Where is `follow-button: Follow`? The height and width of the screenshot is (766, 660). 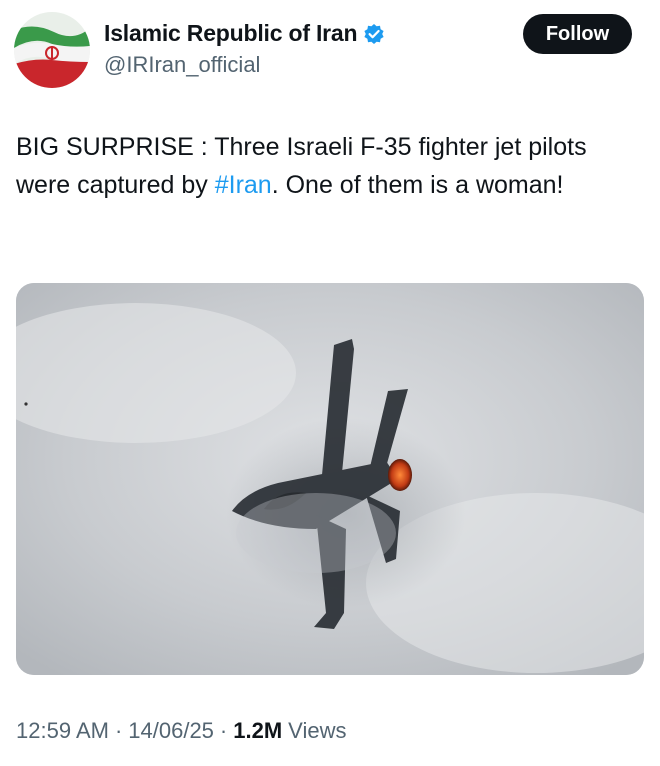
follow-button: Follow is located at coordinates (577, 34).